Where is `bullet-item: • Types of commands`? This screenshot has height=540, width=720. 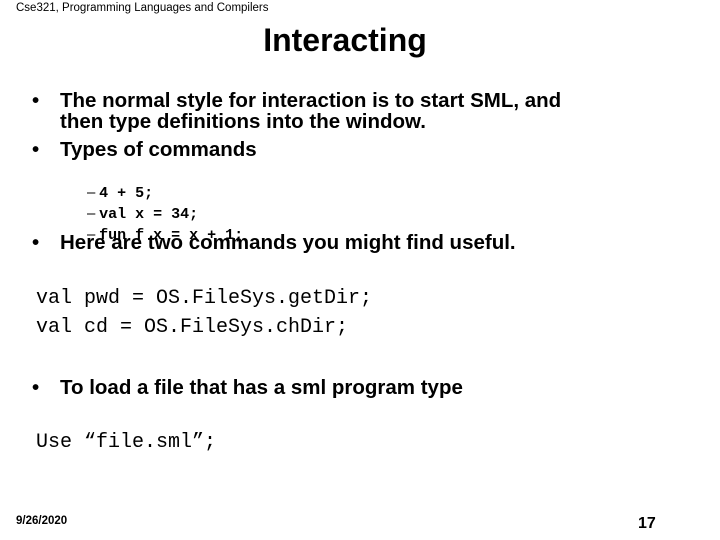 bullet-item: • Types of commands is located at coordinates (362, 150).